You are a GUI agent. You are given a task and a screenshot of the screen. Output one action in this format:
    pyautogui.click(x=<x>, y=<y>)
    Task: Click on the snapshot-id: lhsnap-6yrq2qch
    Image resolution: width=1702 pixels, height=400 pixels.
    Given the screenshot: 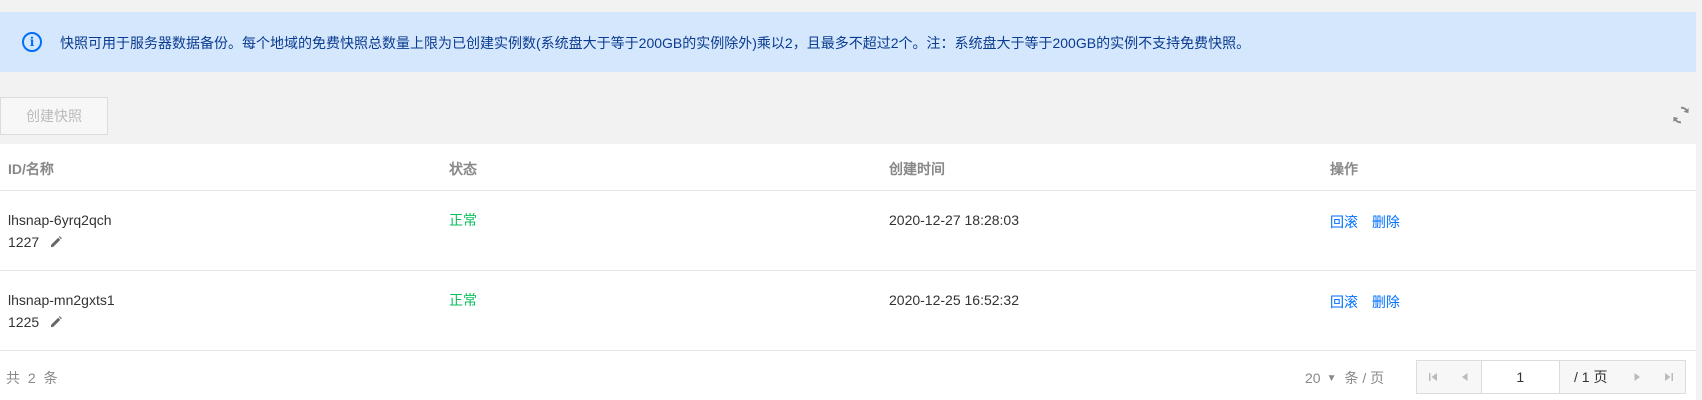 What is the action you would take?
    pyautogui.click(x=60, y=220)
    